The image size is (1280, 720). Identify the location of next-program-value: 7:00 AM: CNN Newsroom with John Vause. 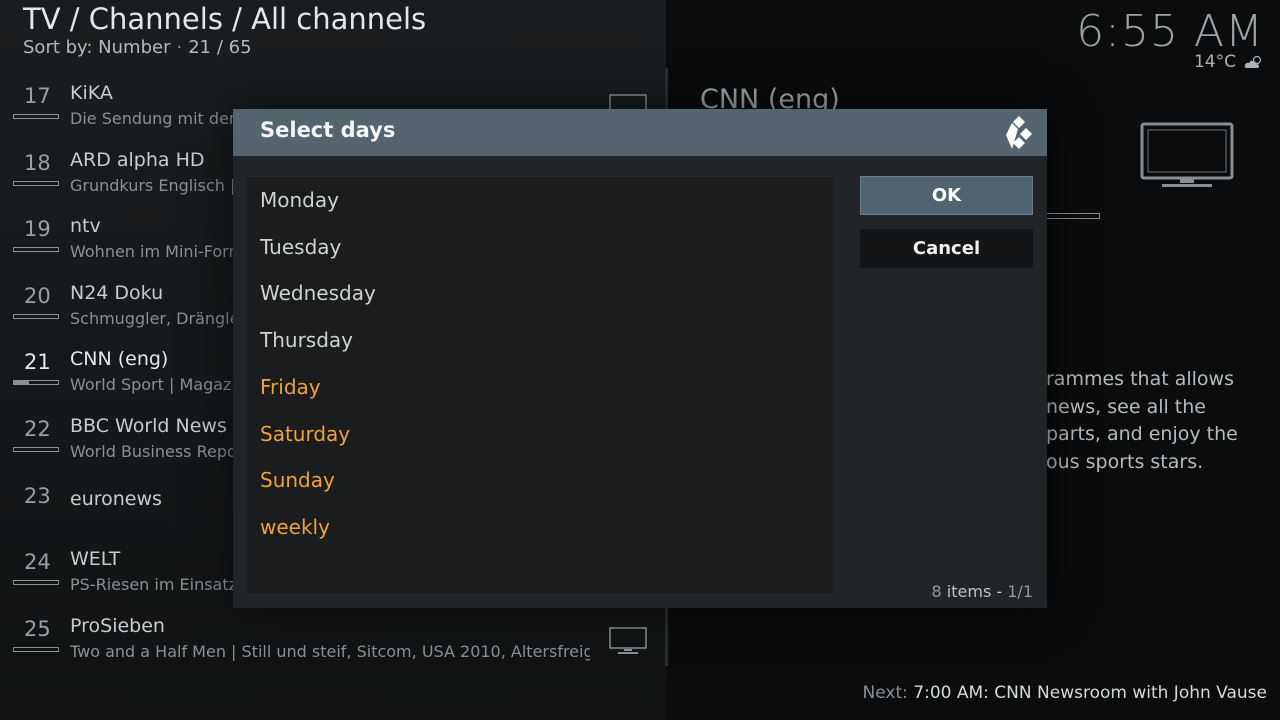
(1090, 693).